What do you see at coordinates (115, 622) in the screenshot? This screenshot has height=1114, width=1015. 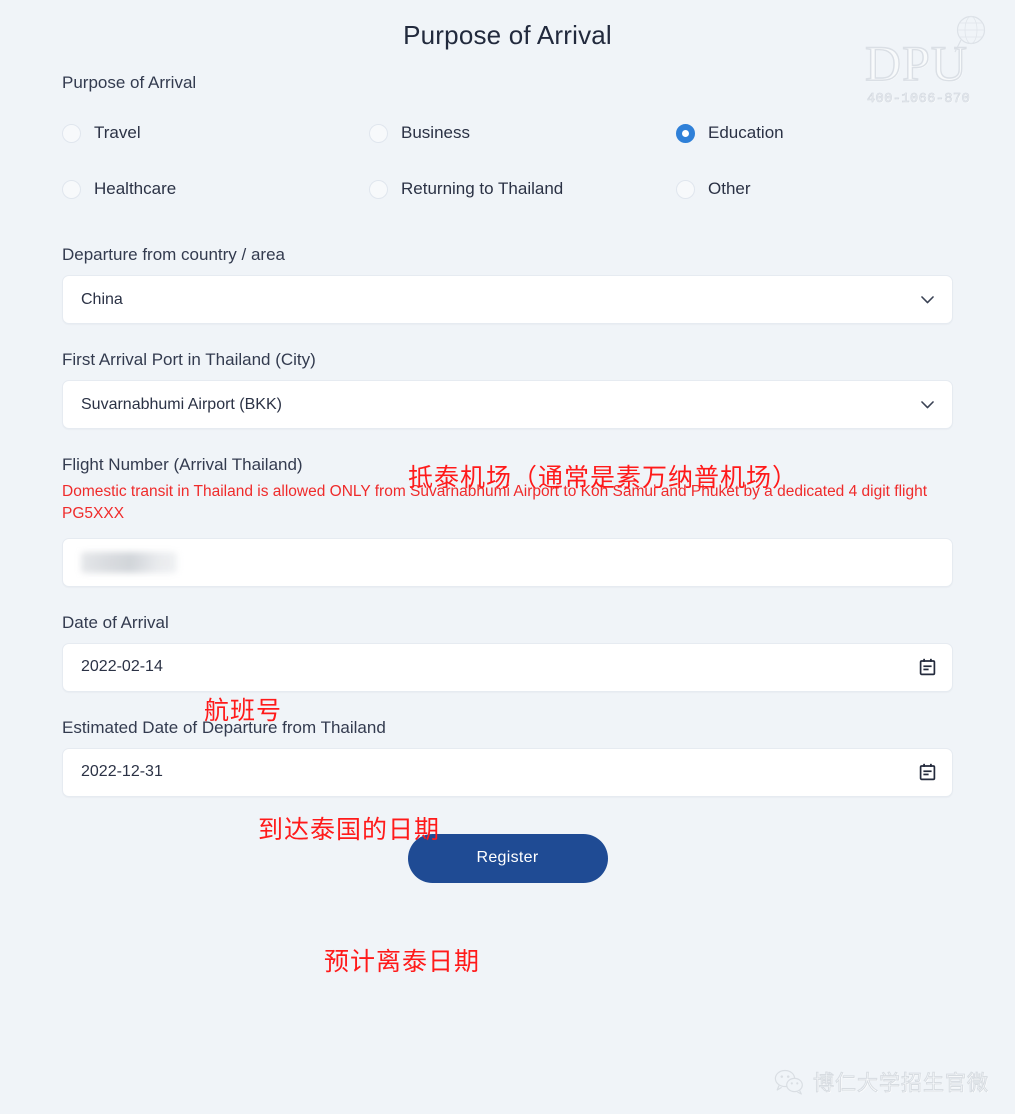 I see `date-of-arrival-label: Date of Arrival` at bounding box center [115, 622].